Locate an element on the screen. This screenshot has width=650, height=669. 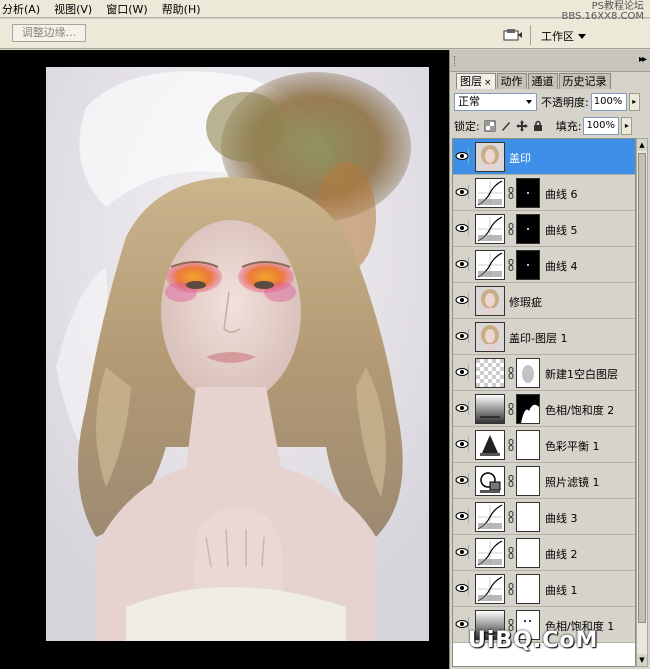
tab-actions: 动作 is located at coordinates (511, 81).